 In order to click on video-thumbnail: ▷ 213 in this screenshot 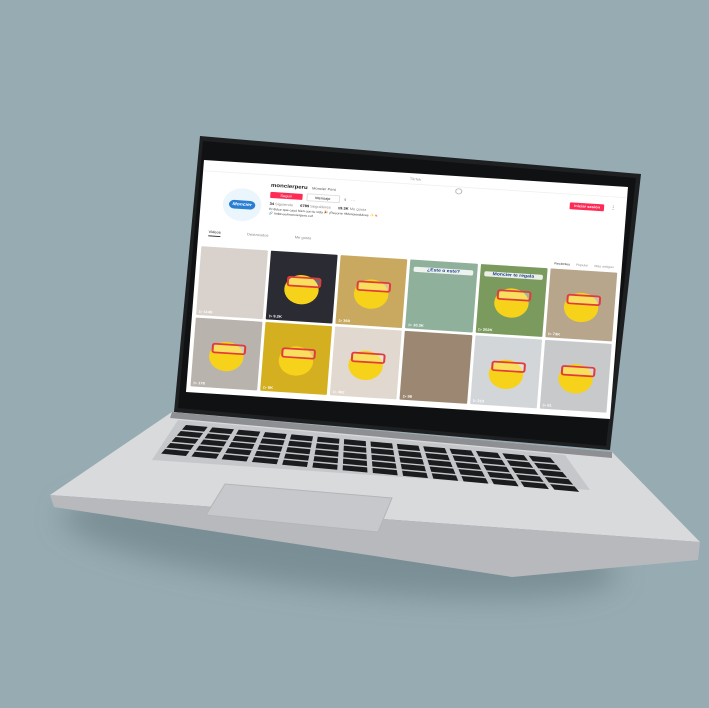, I will do `click(505, 372)`.